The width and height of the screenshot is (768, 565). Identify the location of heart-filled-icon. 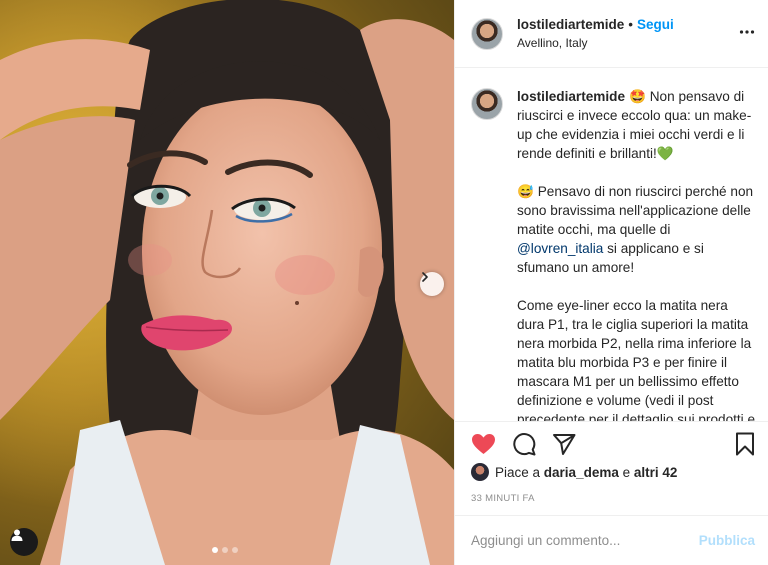
(483, 443).